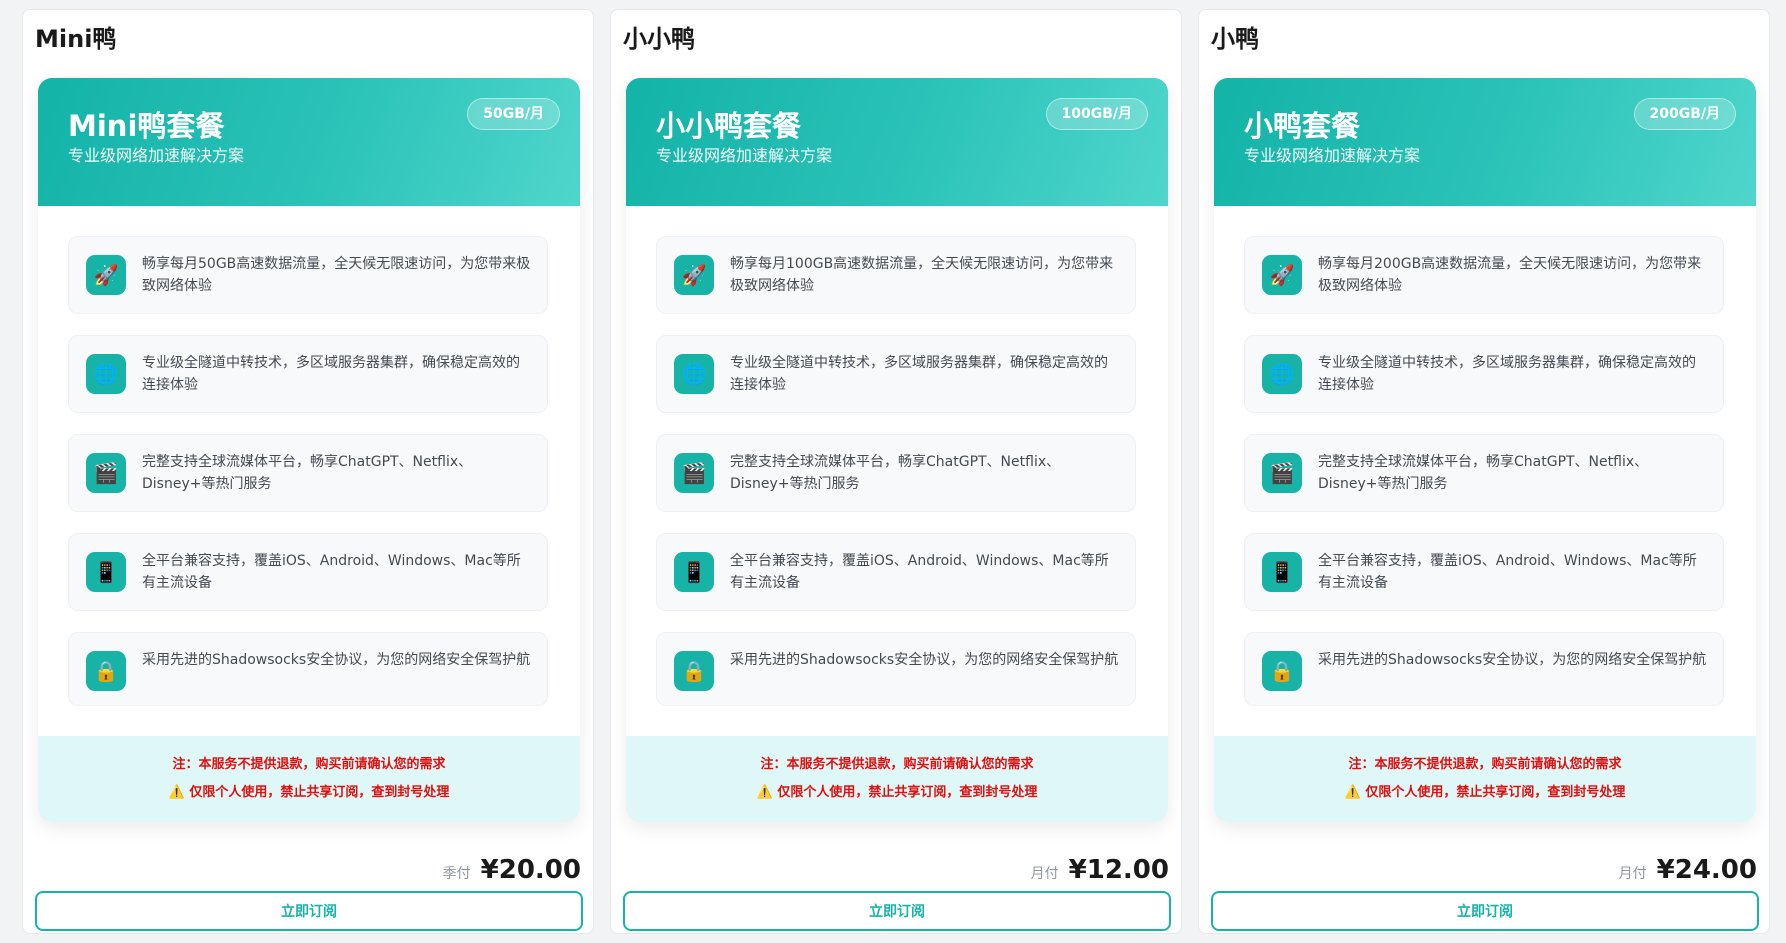 This screenshot has height=943, width=1786. Describe the element at coordinates (456, 874) in the screenshot. I see `billing-period: 季付` at that location.